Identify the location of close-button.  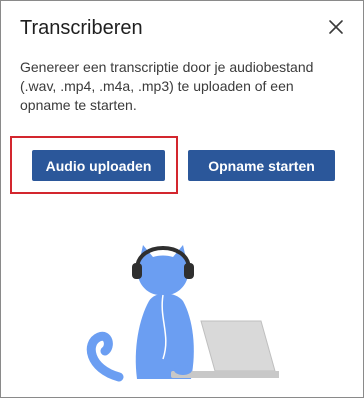
(336, 27).